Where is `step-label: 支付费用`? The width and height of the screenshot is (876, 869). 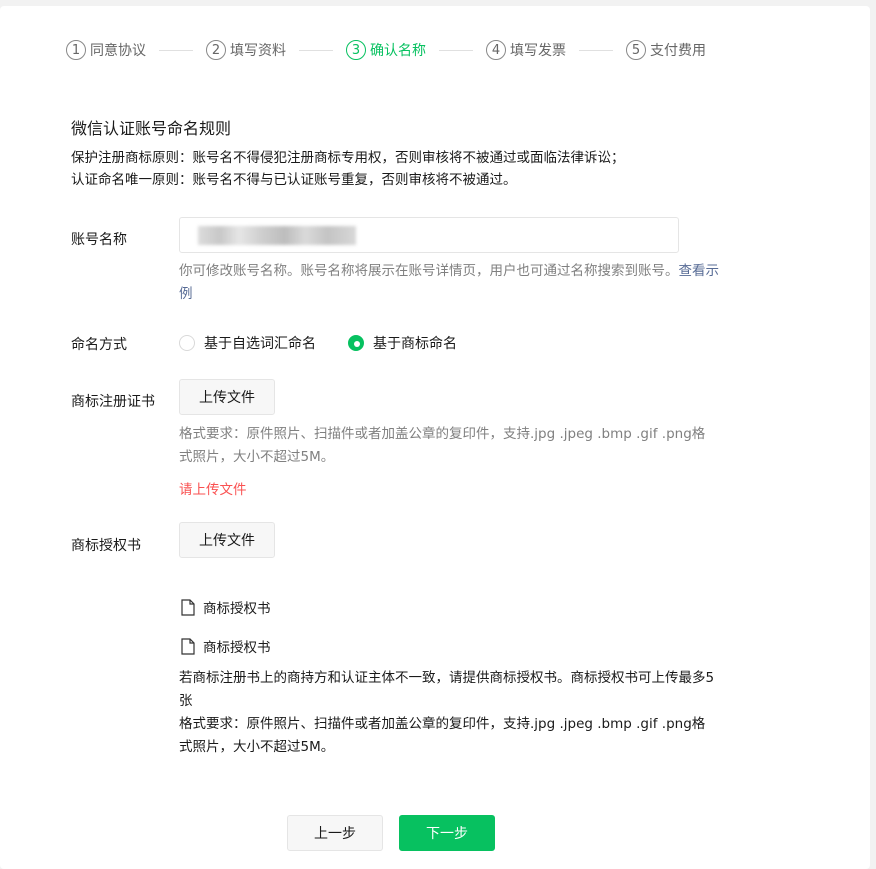 step-label: 支付费用 is located at coordinates (678, 51).